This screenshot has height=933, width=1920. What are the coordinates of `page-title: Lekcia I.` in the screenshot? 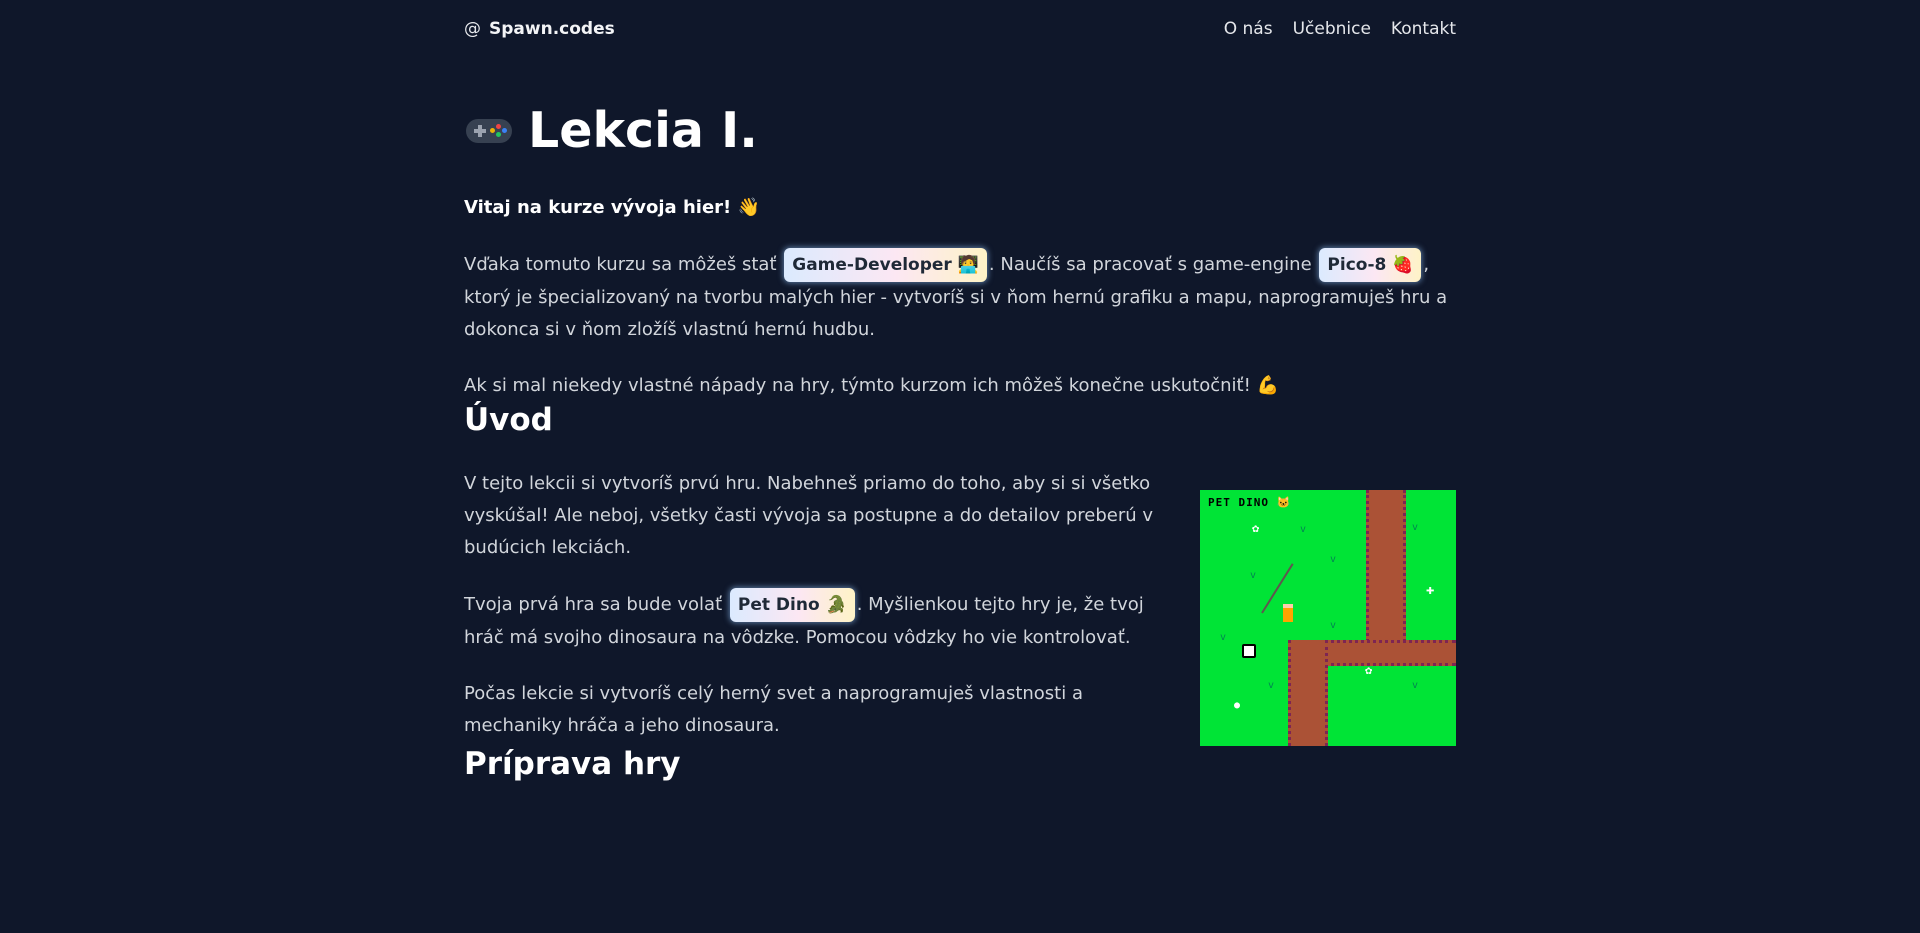 It's located at (960, 130).